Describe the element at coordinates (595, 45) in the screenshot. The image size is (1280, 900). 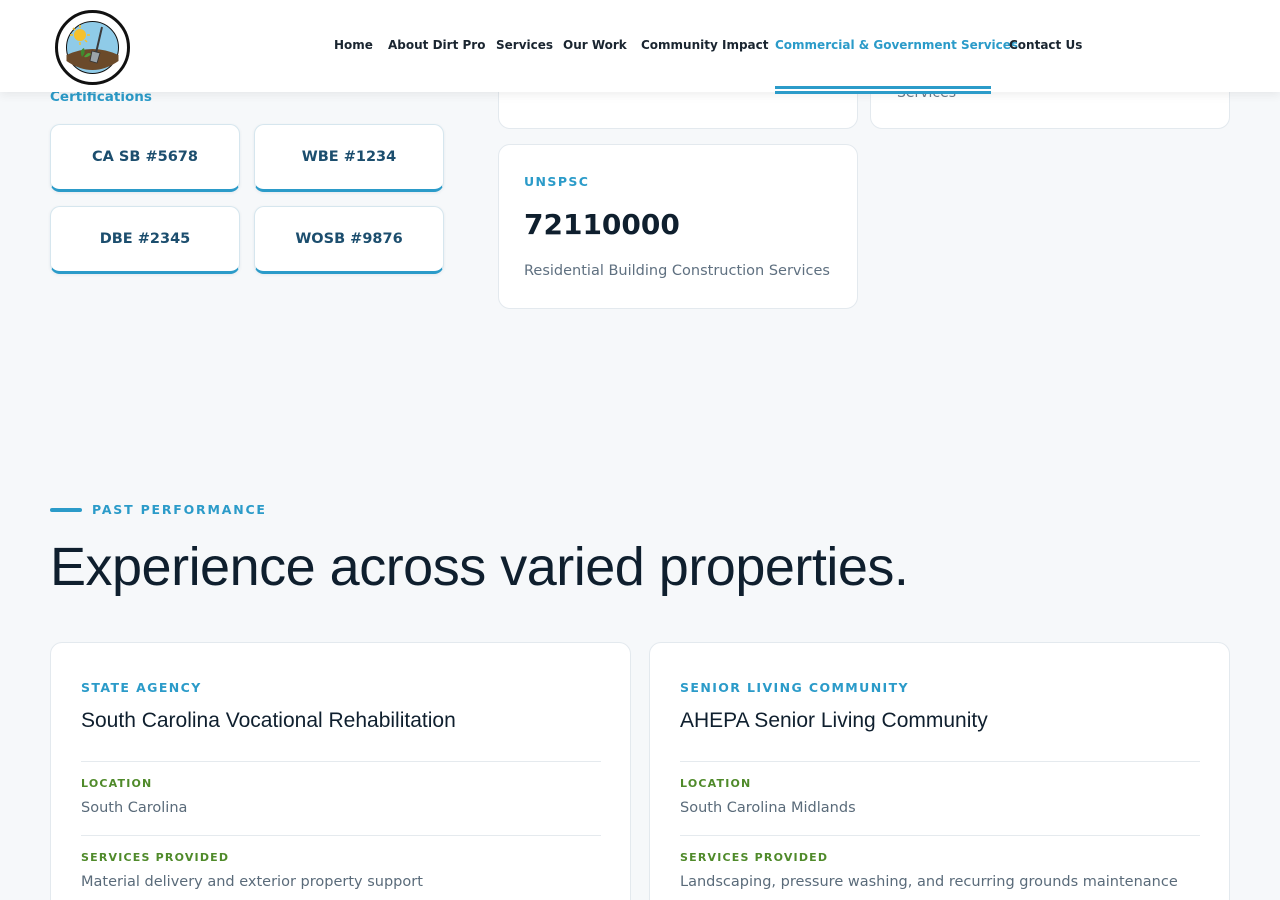
I see `nav-our-work: Our Work` at that location.